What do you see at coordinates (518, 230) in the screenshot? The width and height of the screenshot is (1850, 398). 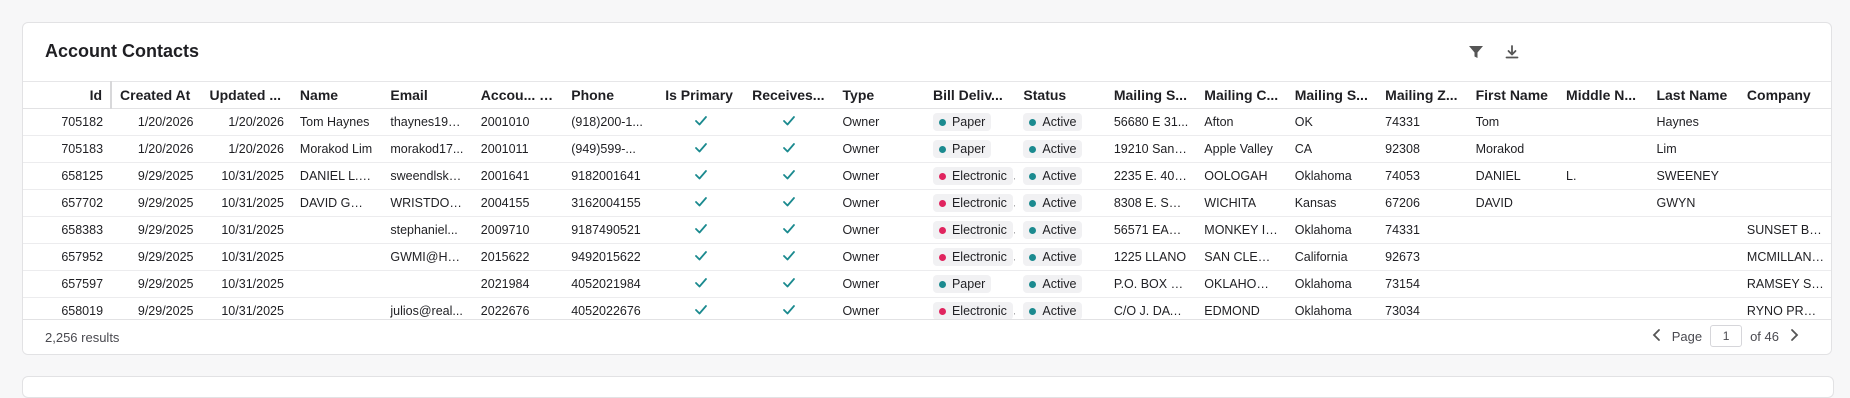 I see `cell-account: 2009710` at bounding box center [518, 230].